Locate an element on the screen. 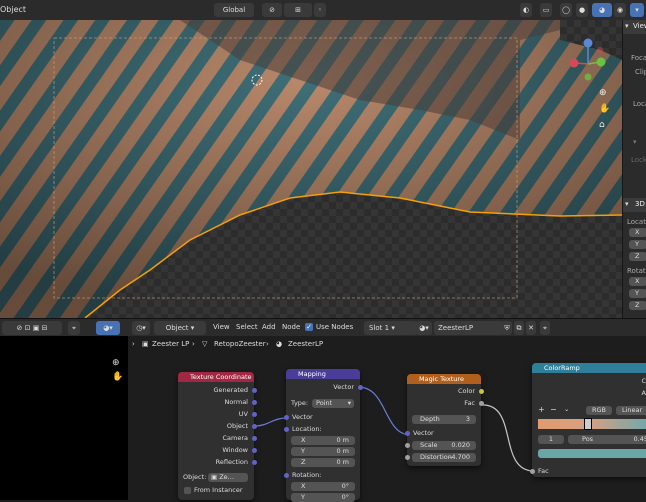 The width and height of the screenshot is (646, 502). input-vector: Vector is located at coordinates (302, 417).